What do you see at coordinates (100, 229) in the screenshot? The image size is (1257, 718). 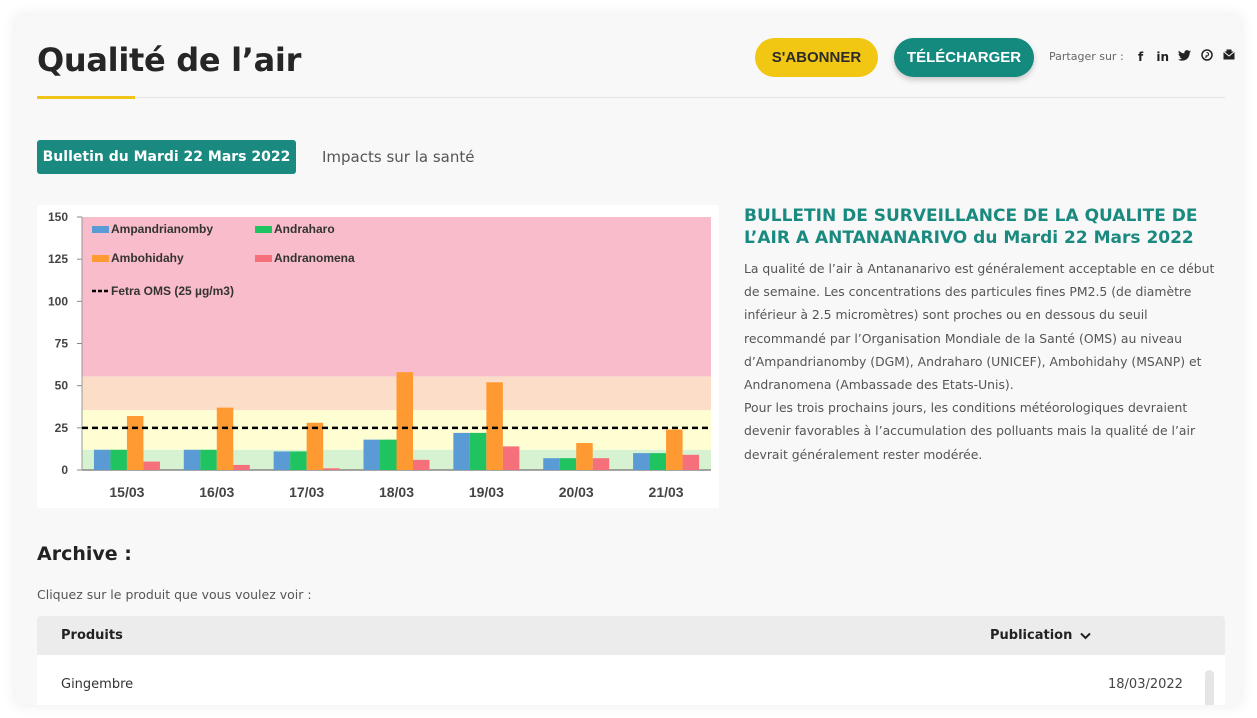 I see `legend-swatch-ampandrianomby` at bounding box center [100, 229].